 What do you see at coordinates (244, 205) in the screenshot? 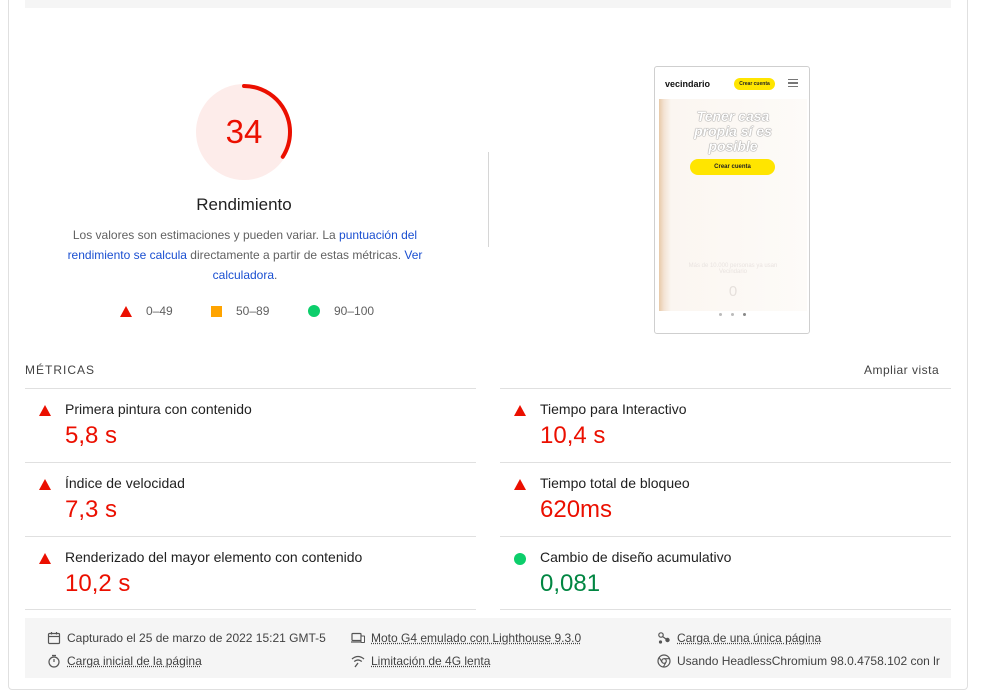
I see `category-title: Rendimiento` at bounding box center [244, 205].